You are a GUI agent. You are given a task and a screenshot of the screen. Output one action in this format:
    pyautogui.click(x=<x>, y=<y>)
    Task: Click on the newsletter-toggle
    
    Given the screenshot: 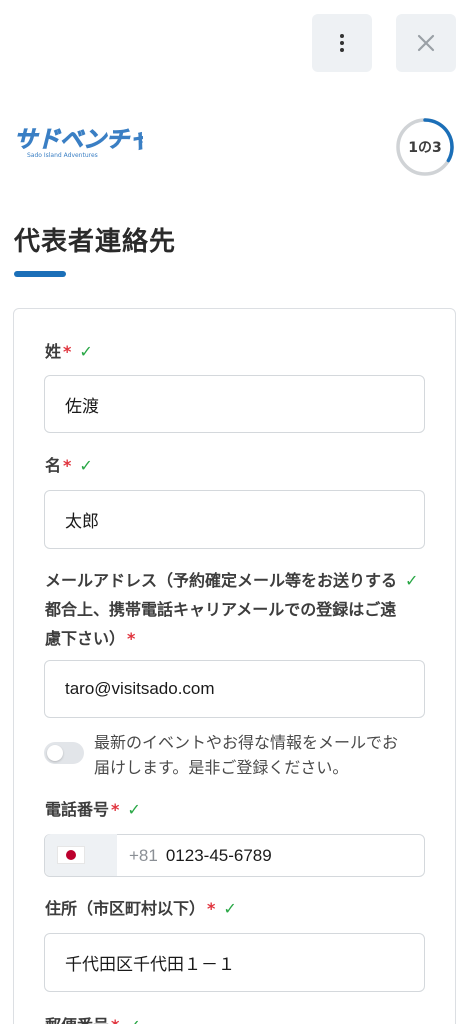 What is the action you would take?
    pyautogui.click(x=64, y=753)
    